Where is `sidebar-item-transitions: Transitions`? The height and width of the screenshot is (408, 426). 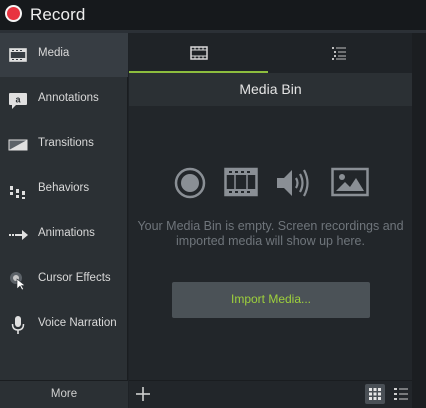
sidebar-item-transitions: Transitions is located at coordinates (64, 145).